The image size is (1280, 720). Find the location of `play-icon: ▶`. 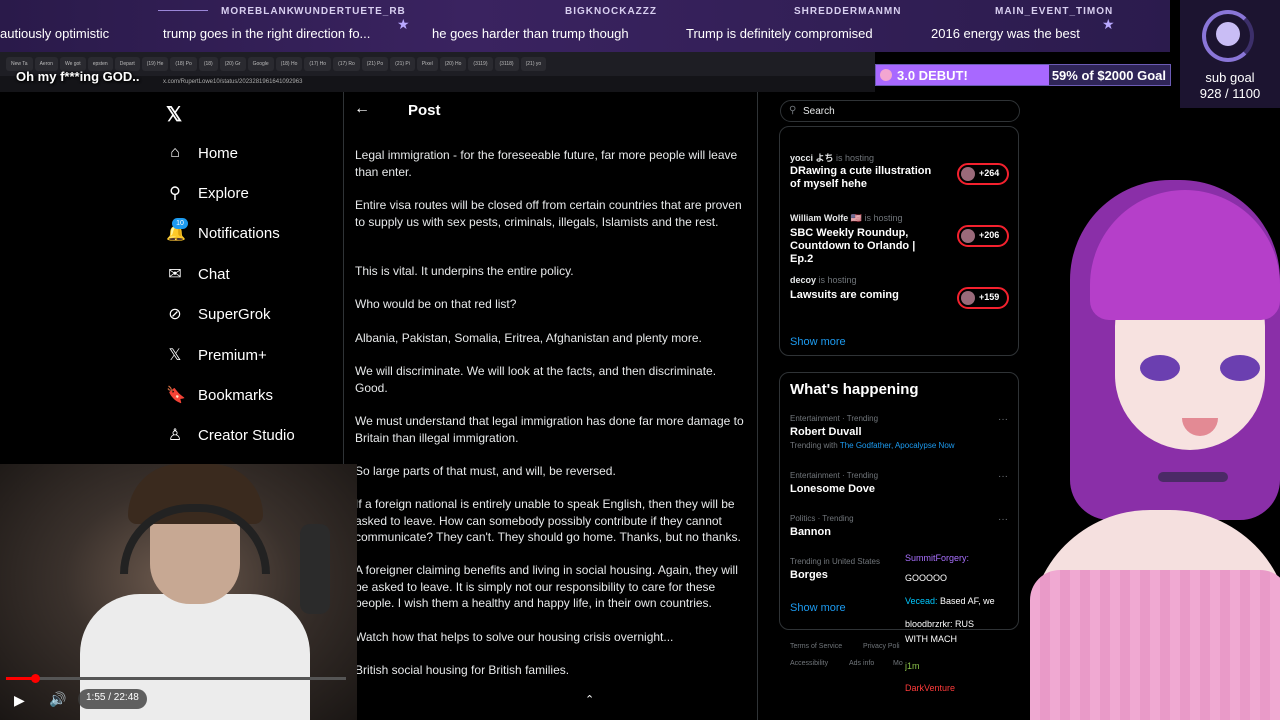

play-icon: ▶ is located at coordinates (19, 700).